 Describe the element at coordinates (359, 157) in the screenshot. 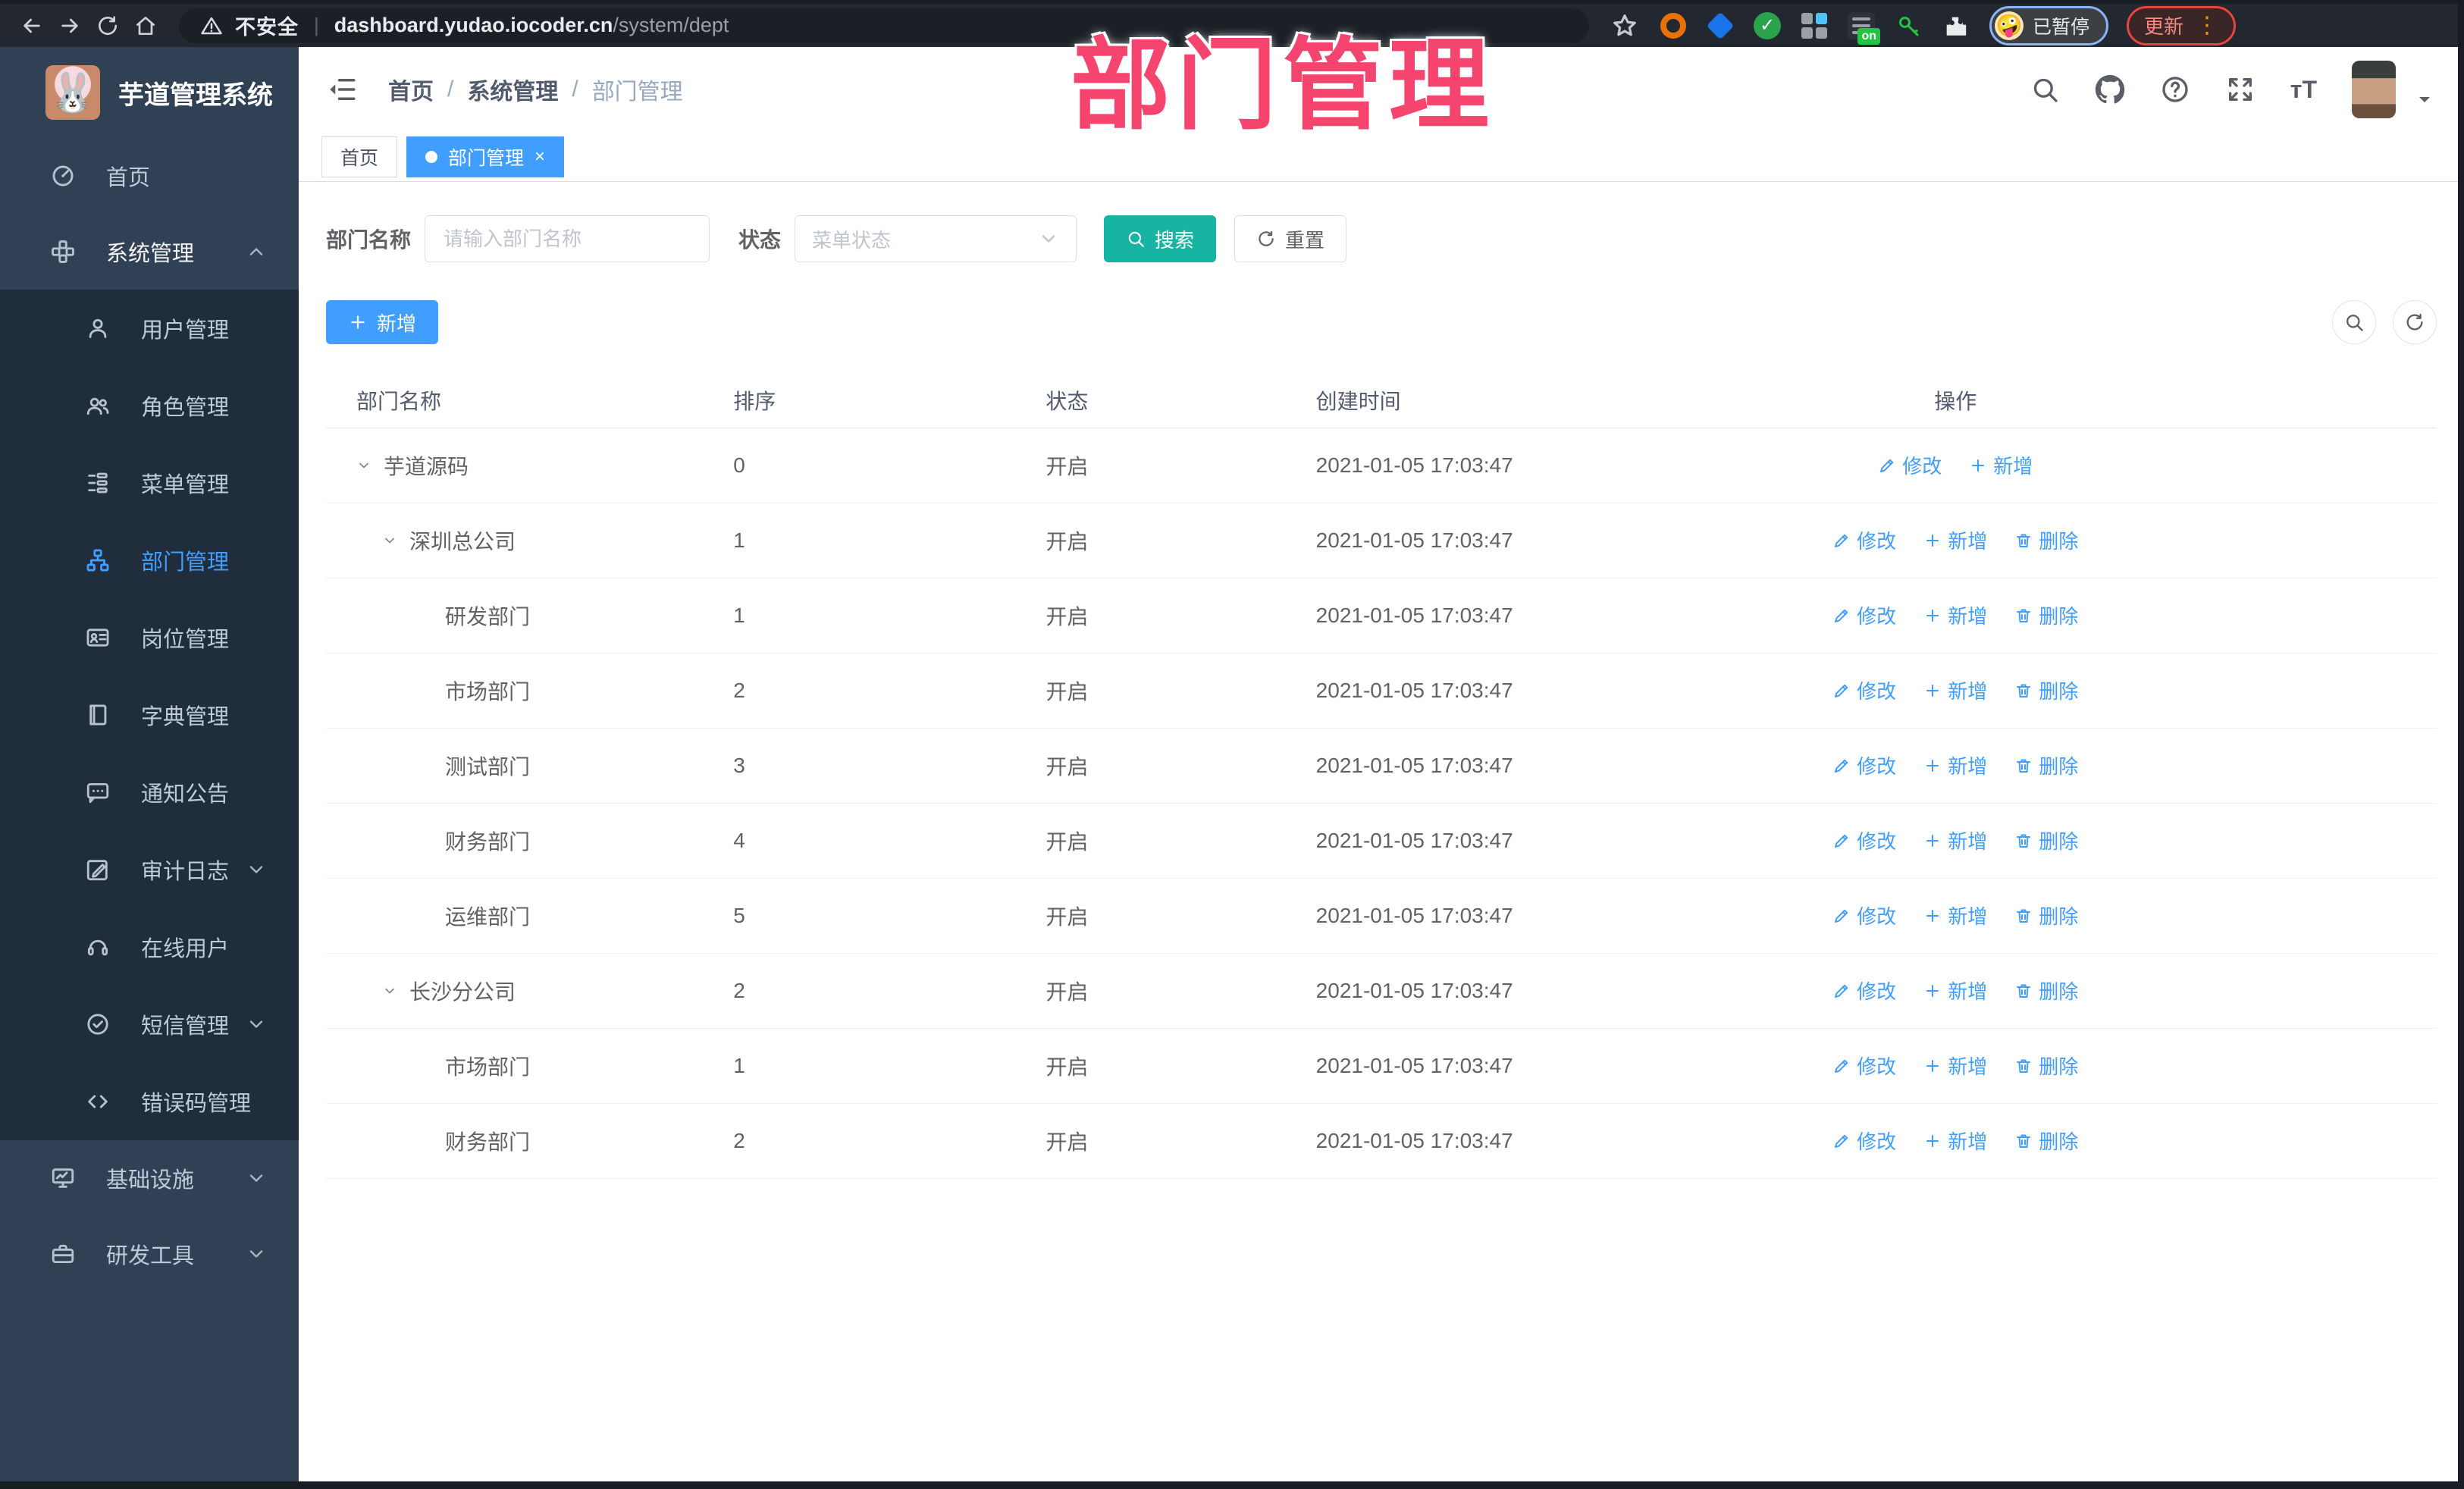

I see `tab-home: 首页` at that location.